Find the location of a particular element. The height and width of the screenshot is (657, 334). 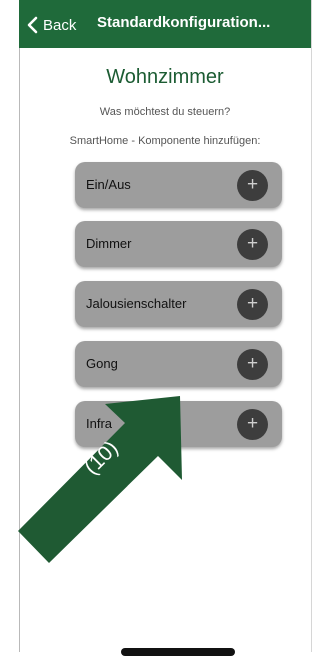

frame-right-edge is located at coordinates (322, 326).